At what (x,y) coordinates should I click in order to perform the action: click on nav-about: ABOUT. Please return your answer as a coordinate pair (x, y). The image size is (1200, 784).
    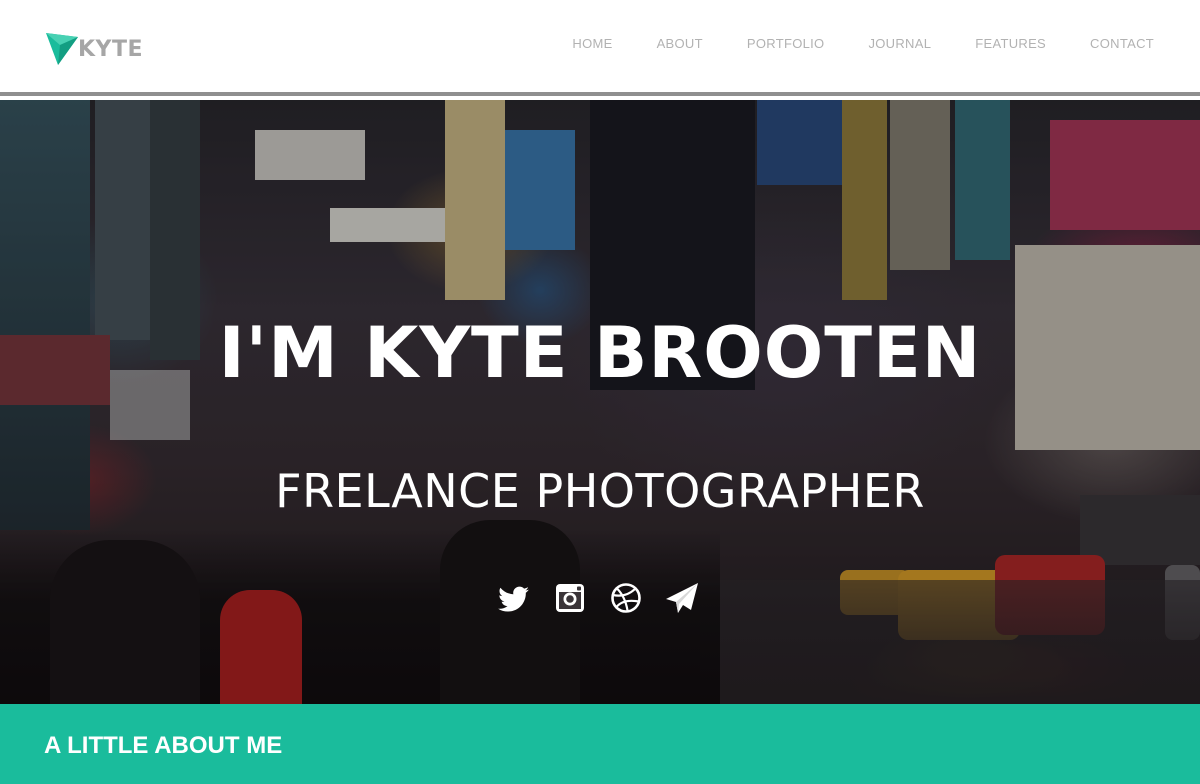
    Looking at the image, I should click on (680, 43).